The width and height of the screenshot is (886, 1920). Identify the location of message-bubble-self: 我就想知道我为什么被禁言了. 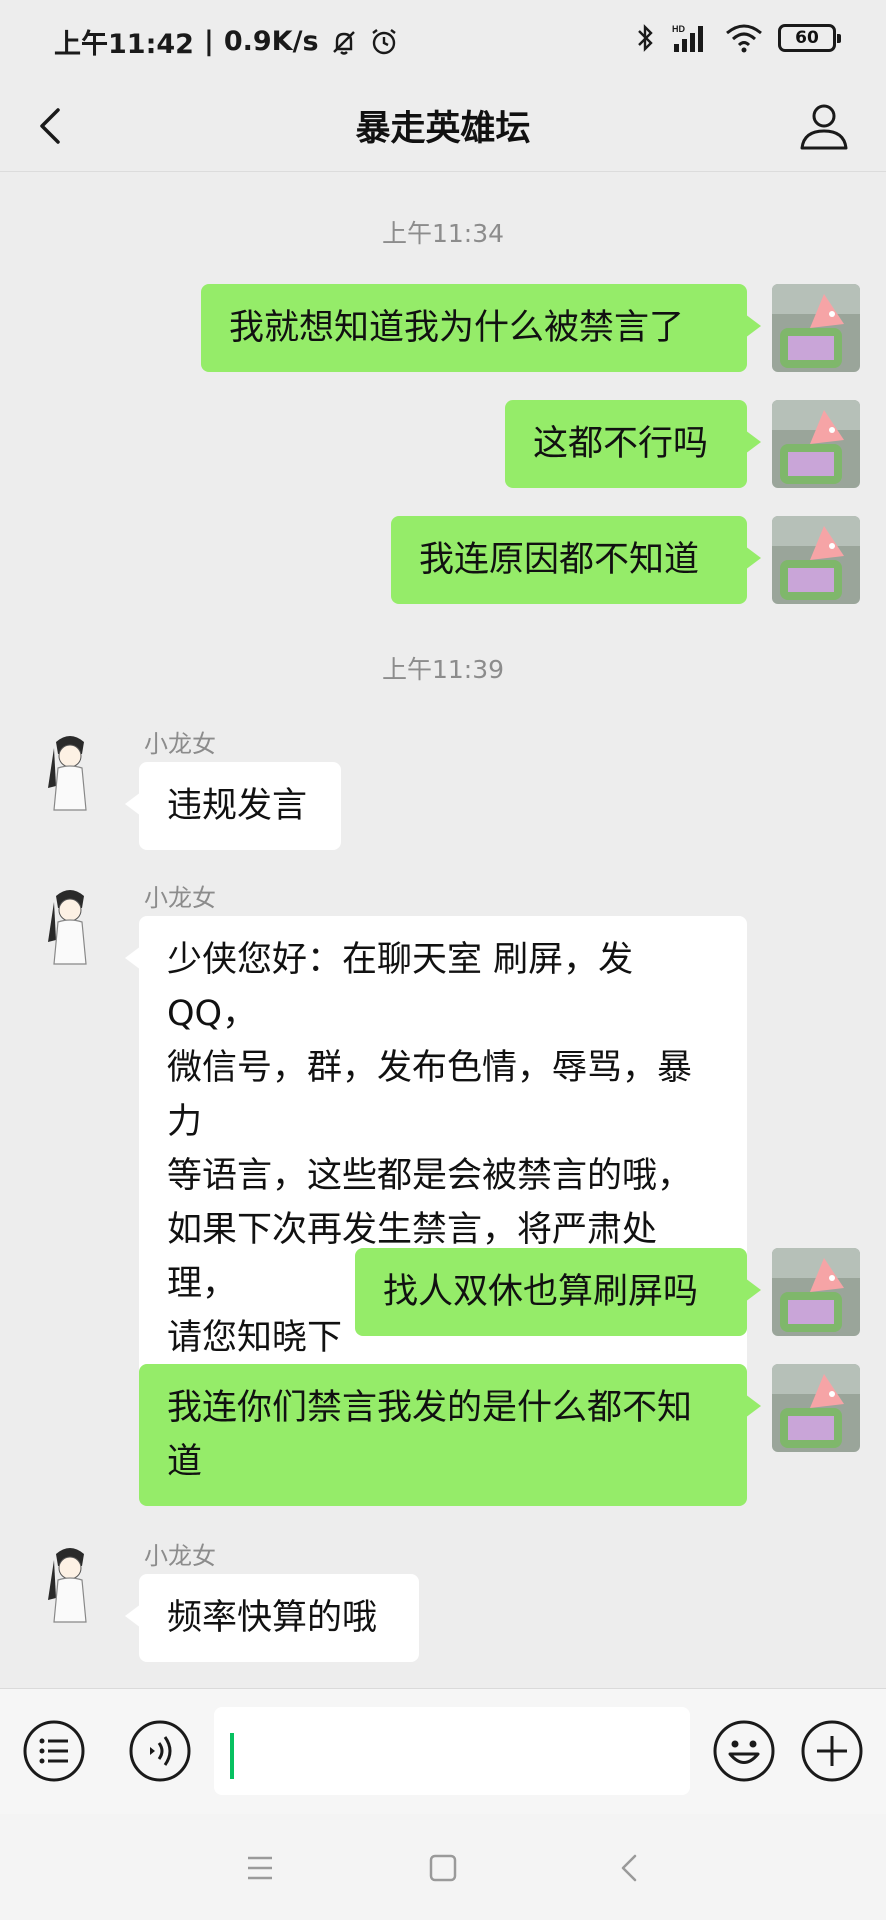
(481, 328).